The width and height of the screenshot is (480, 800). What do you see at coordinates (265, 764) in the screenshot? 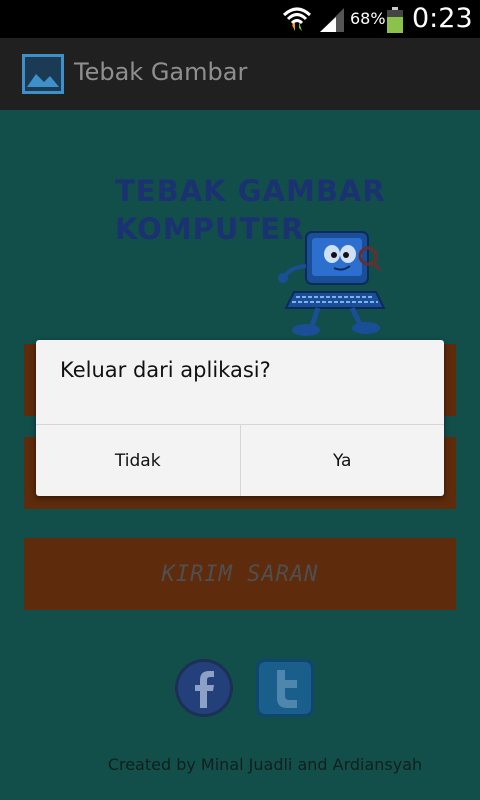
I see `credits-text: Created by Minal Juadli and Ardiansyah` at bounding box center [265, 764].